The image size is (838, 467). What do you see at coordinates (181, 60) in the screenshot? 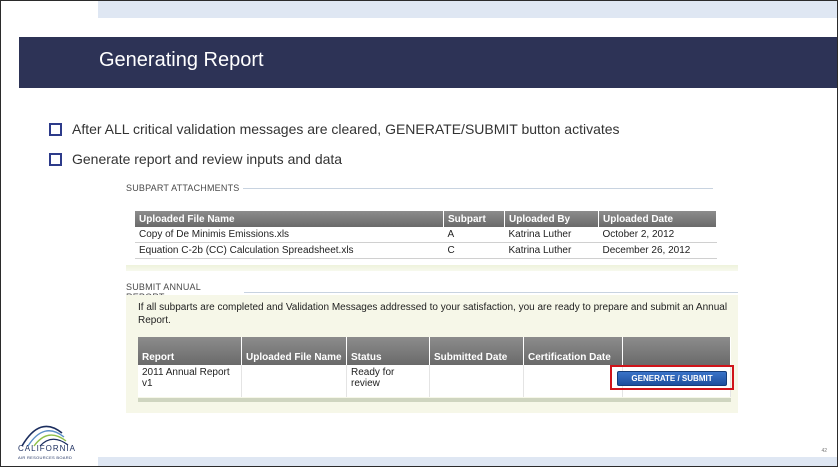
I see `slide-title: Generating Report` at bounding box center [181, 60].